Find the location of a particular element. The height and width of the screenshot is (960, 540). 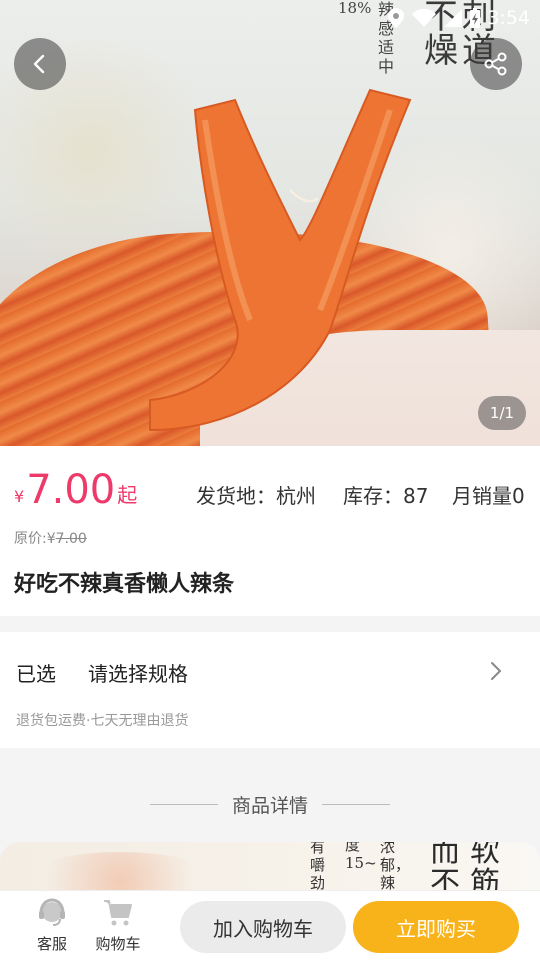

stock-label: 库存： is located at coordinates (373, 496).